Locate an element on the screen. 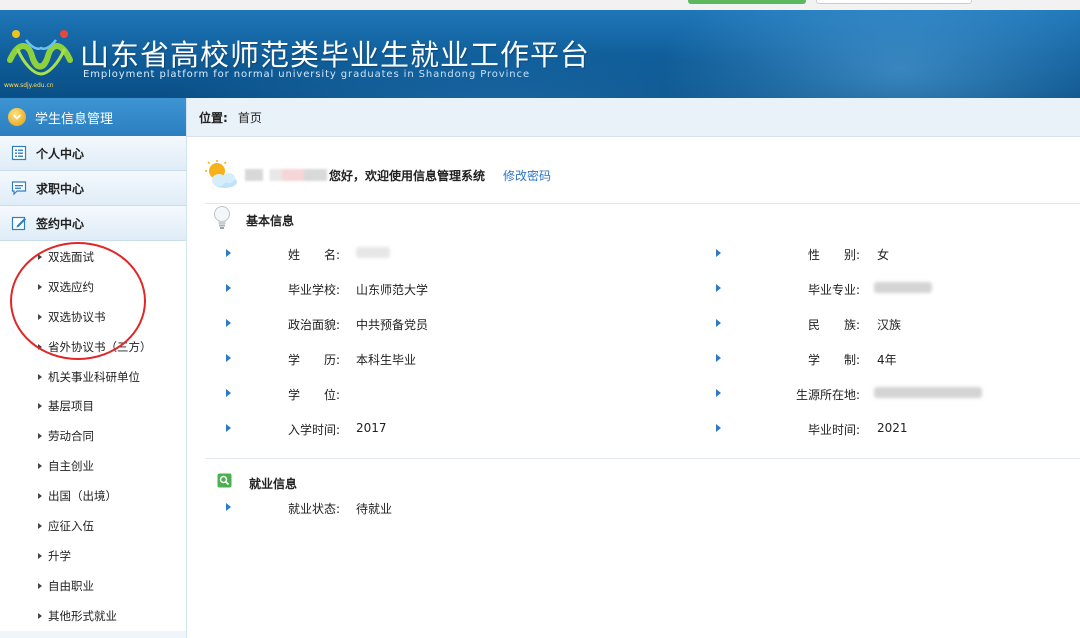 Image resolution: width=1080 pixels, height=638 pixels. change-password-link: 修改密码 is located at coordinates (527, 175).